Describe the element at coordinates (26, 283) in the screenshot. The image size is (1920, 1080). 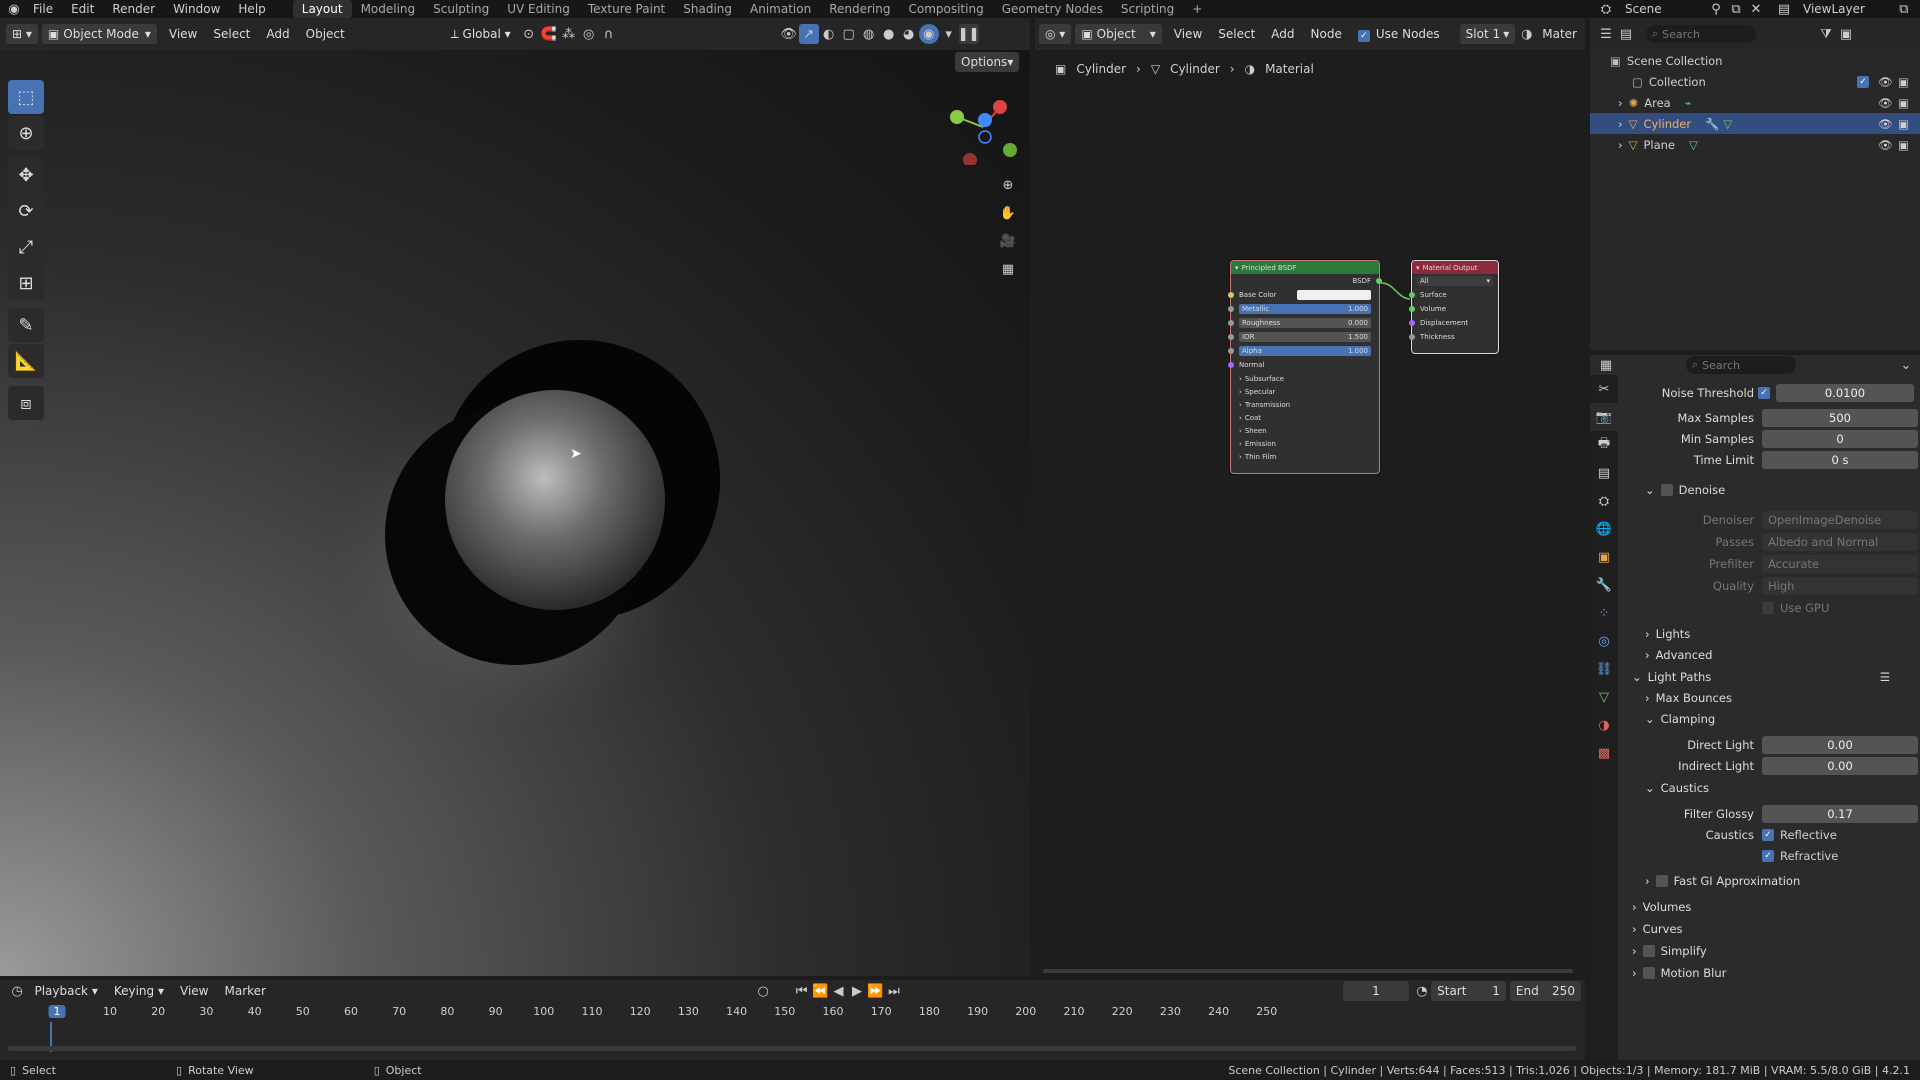
I see `transform-tool: ⊞` at that location.